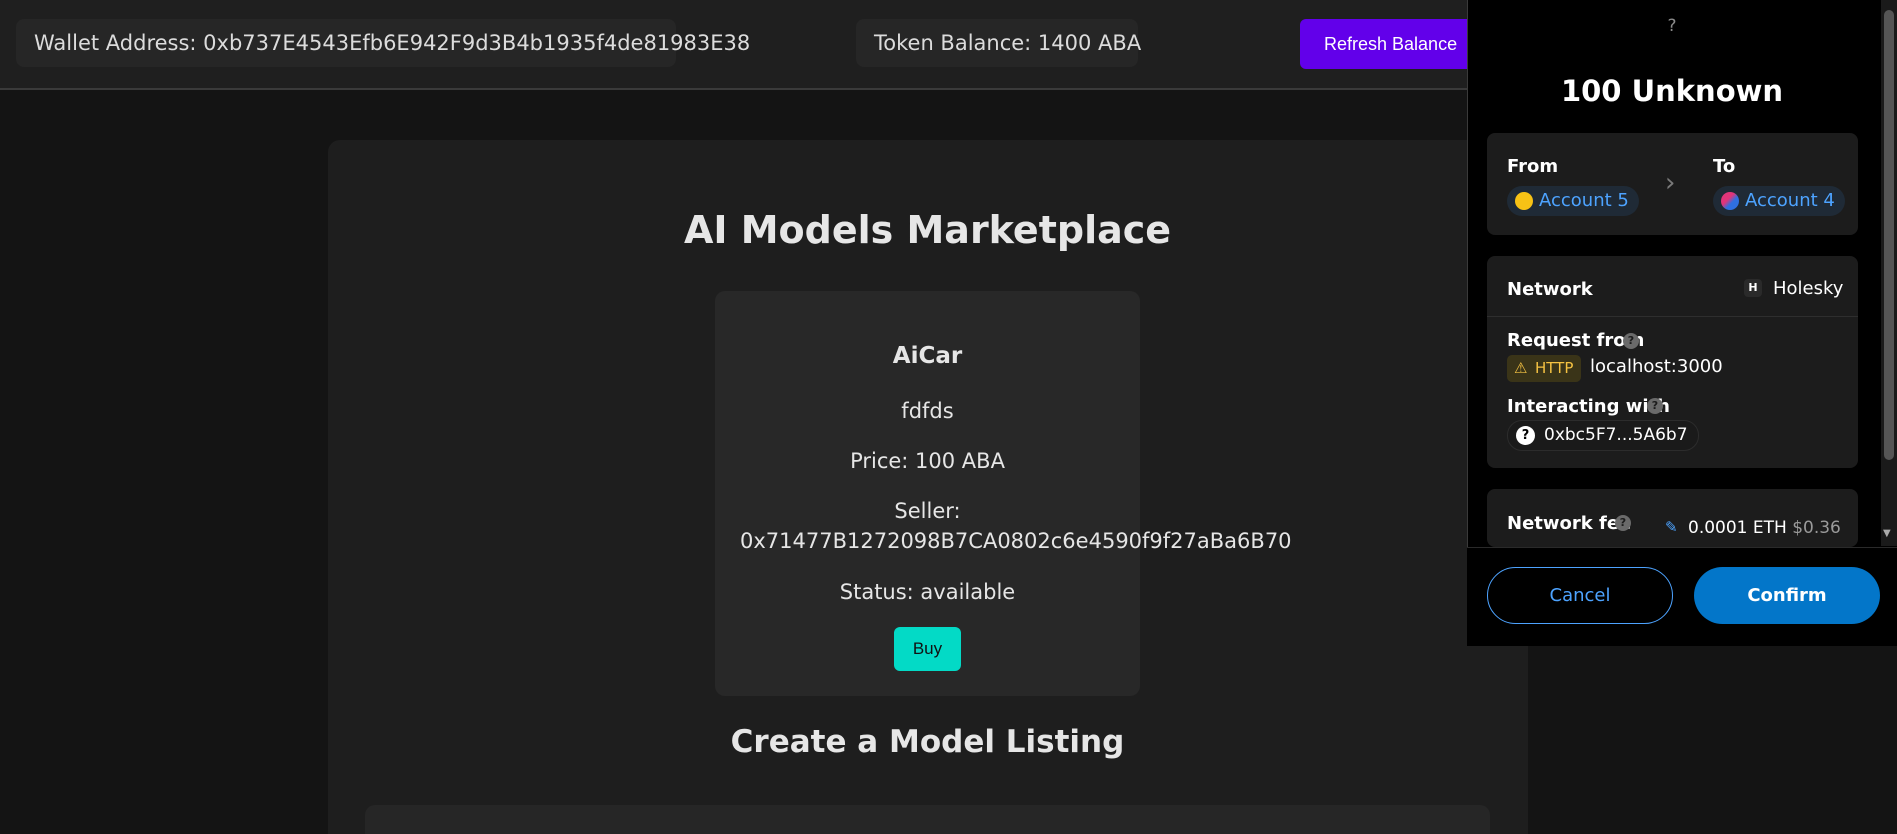 This screenshot has width=1897, height=834. Describe the element at coordinates (927, 461) in the screenshot. I see `model-price: Price: 100 ABA` at that location.